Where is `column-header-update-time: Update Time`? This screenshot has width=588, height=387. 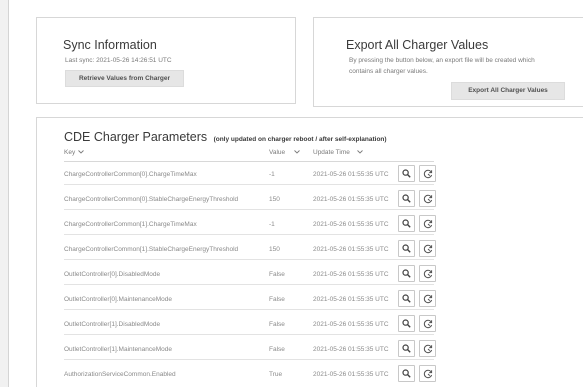
column-header-update-time: Update Time is located at coordinates (338, 152).